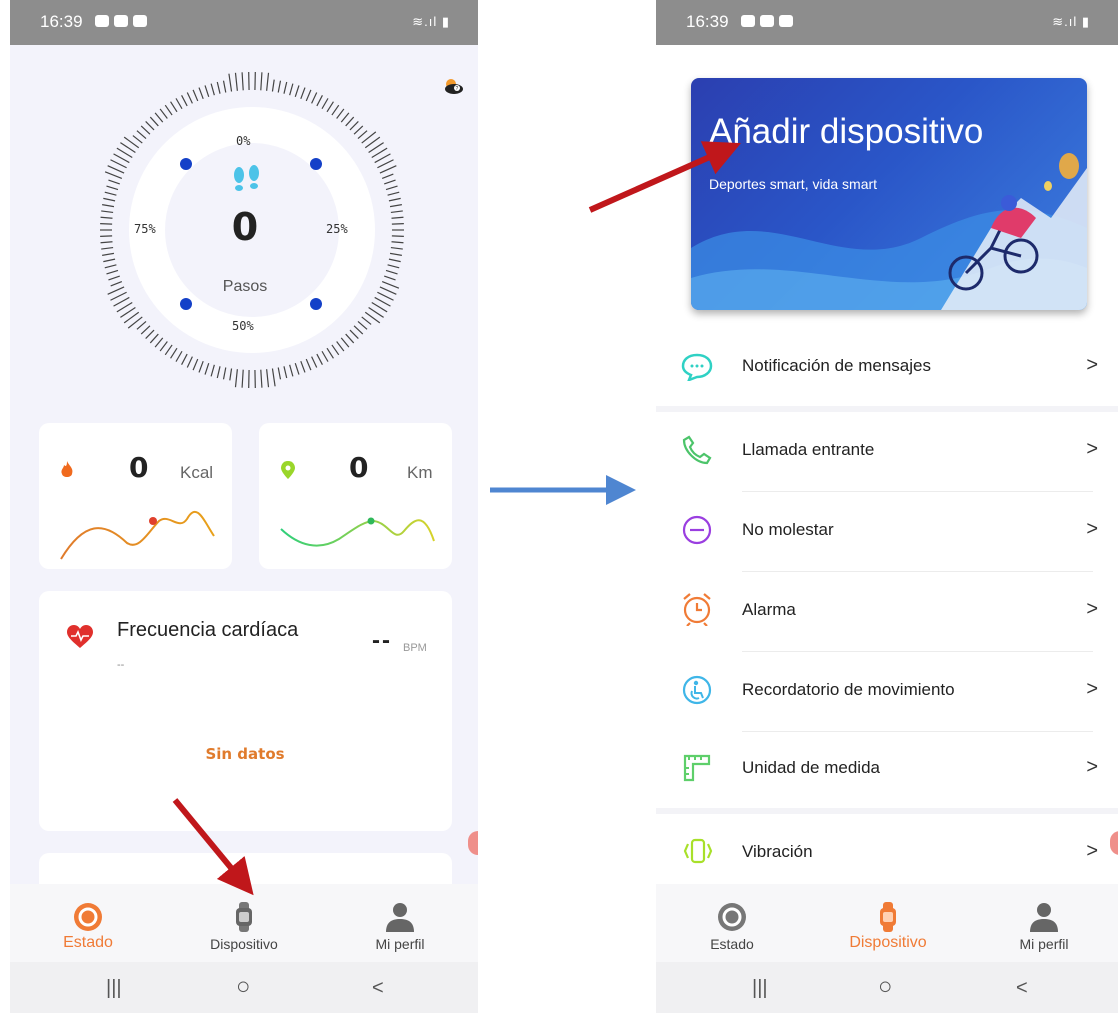  I want to click on status-notification-icons, so click(121, 21).